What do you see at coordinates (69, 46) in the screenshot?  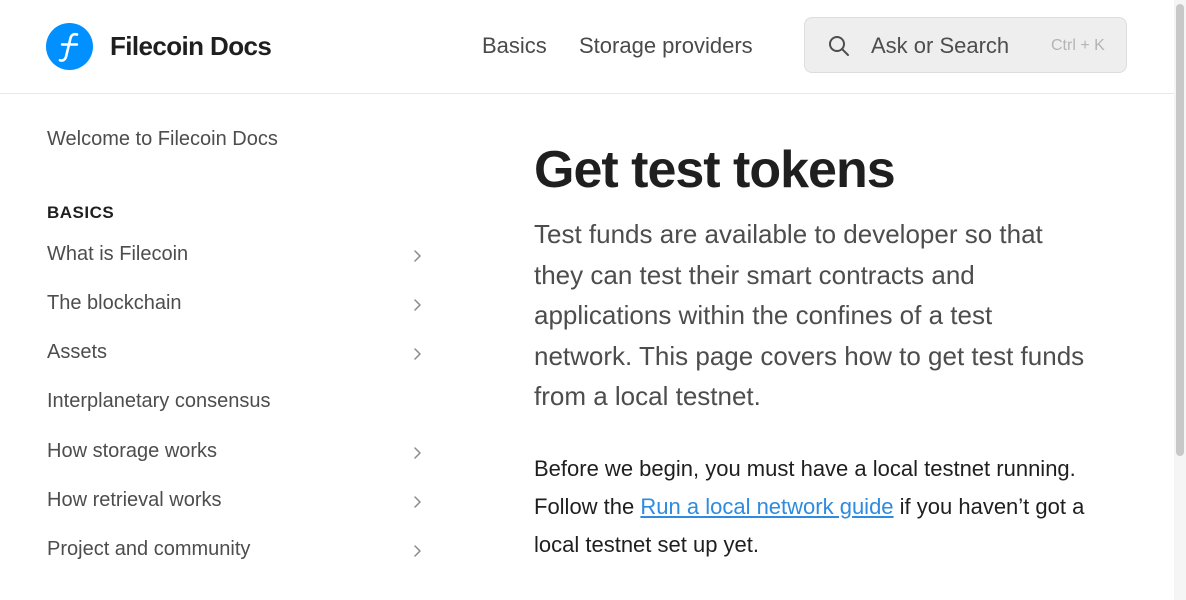 I see `filecoin-logo-icon` at bounding box center [69, 46].